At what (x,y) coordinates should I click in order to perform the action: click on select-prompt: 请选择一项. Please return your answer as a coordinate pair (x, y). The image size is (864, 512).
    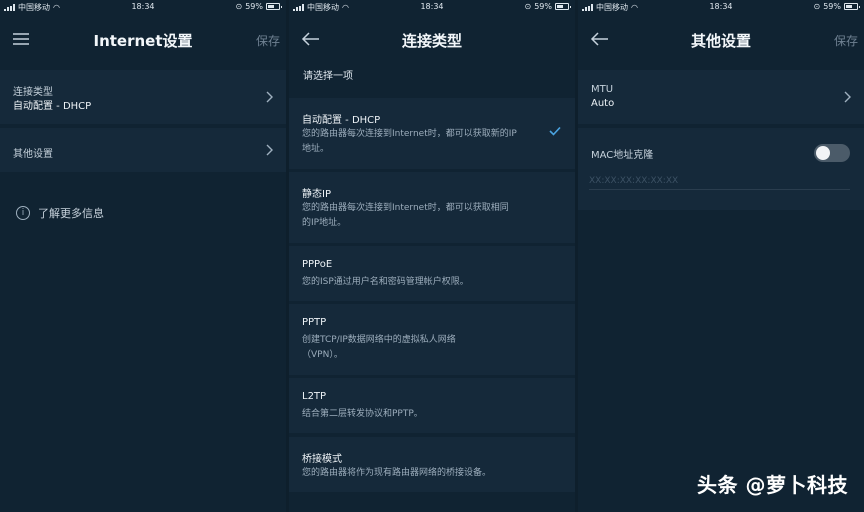
    Looking at the image, I should click on (328, 76).